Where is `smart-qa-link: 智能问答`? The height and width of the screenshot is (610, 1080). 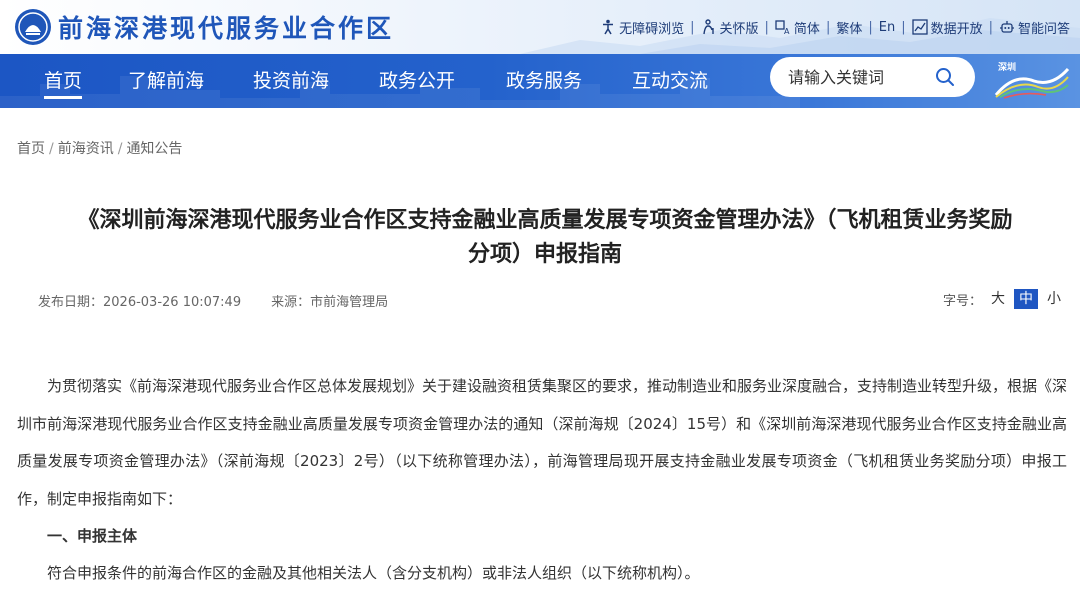
smart-qa-link: 智能问答 is located at coordinates (1034, 27).